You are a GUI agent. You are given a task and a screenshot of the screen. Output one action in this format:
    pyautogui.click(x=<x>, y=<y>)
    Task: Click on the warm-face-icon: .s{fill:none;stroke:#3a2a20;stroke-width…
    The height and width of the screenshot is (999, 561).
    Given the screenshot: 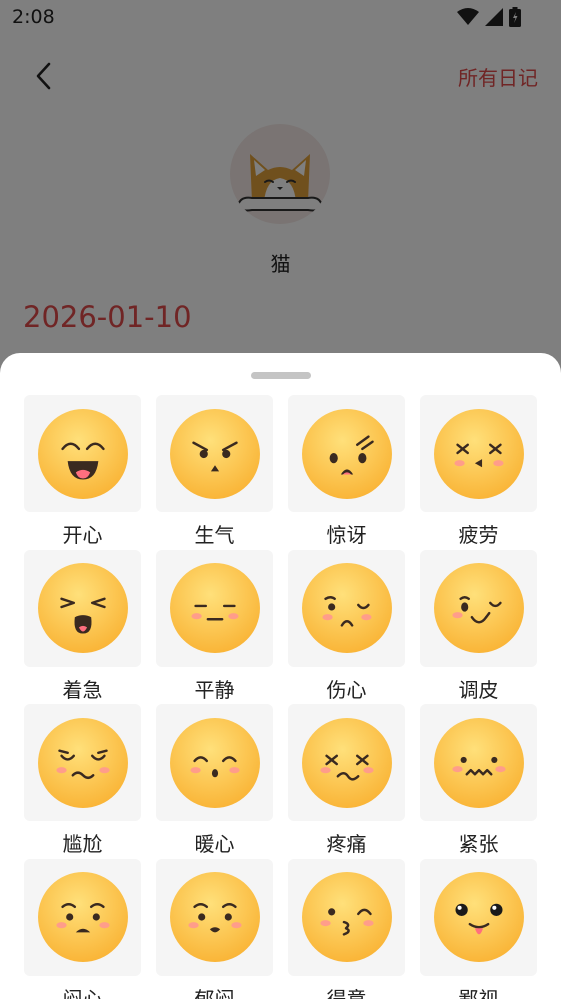 What is the action you would take?
    pyautogui.click(x=214, y=762)
    